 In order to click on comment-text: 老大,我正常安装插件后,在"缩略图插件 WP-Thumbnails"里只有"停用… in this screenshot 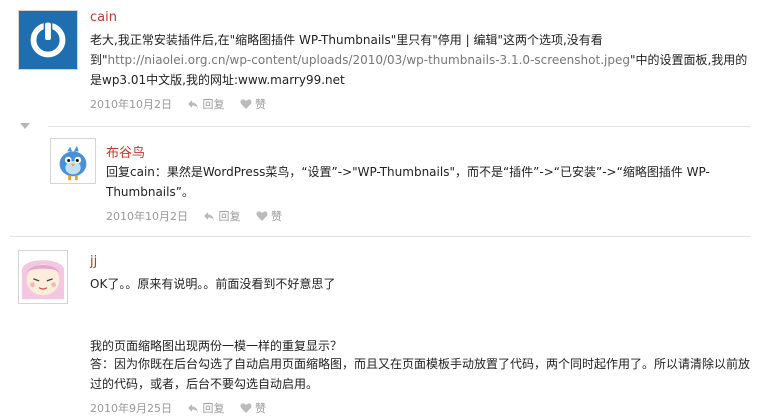, I will do `click(420, 60)`.